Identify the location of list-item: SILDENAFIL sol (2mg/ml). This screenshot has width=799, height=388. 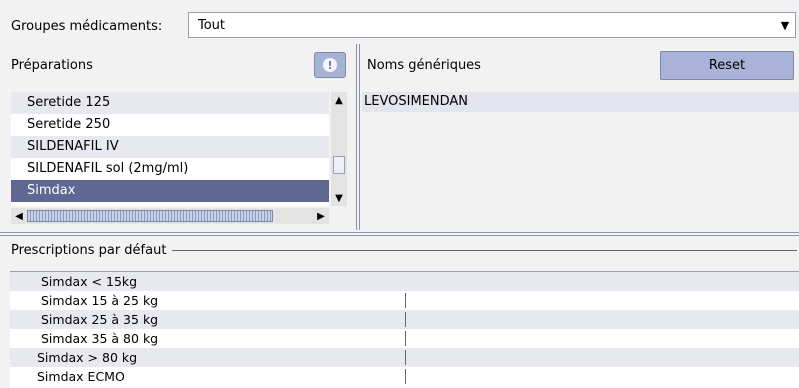
(170, 169).